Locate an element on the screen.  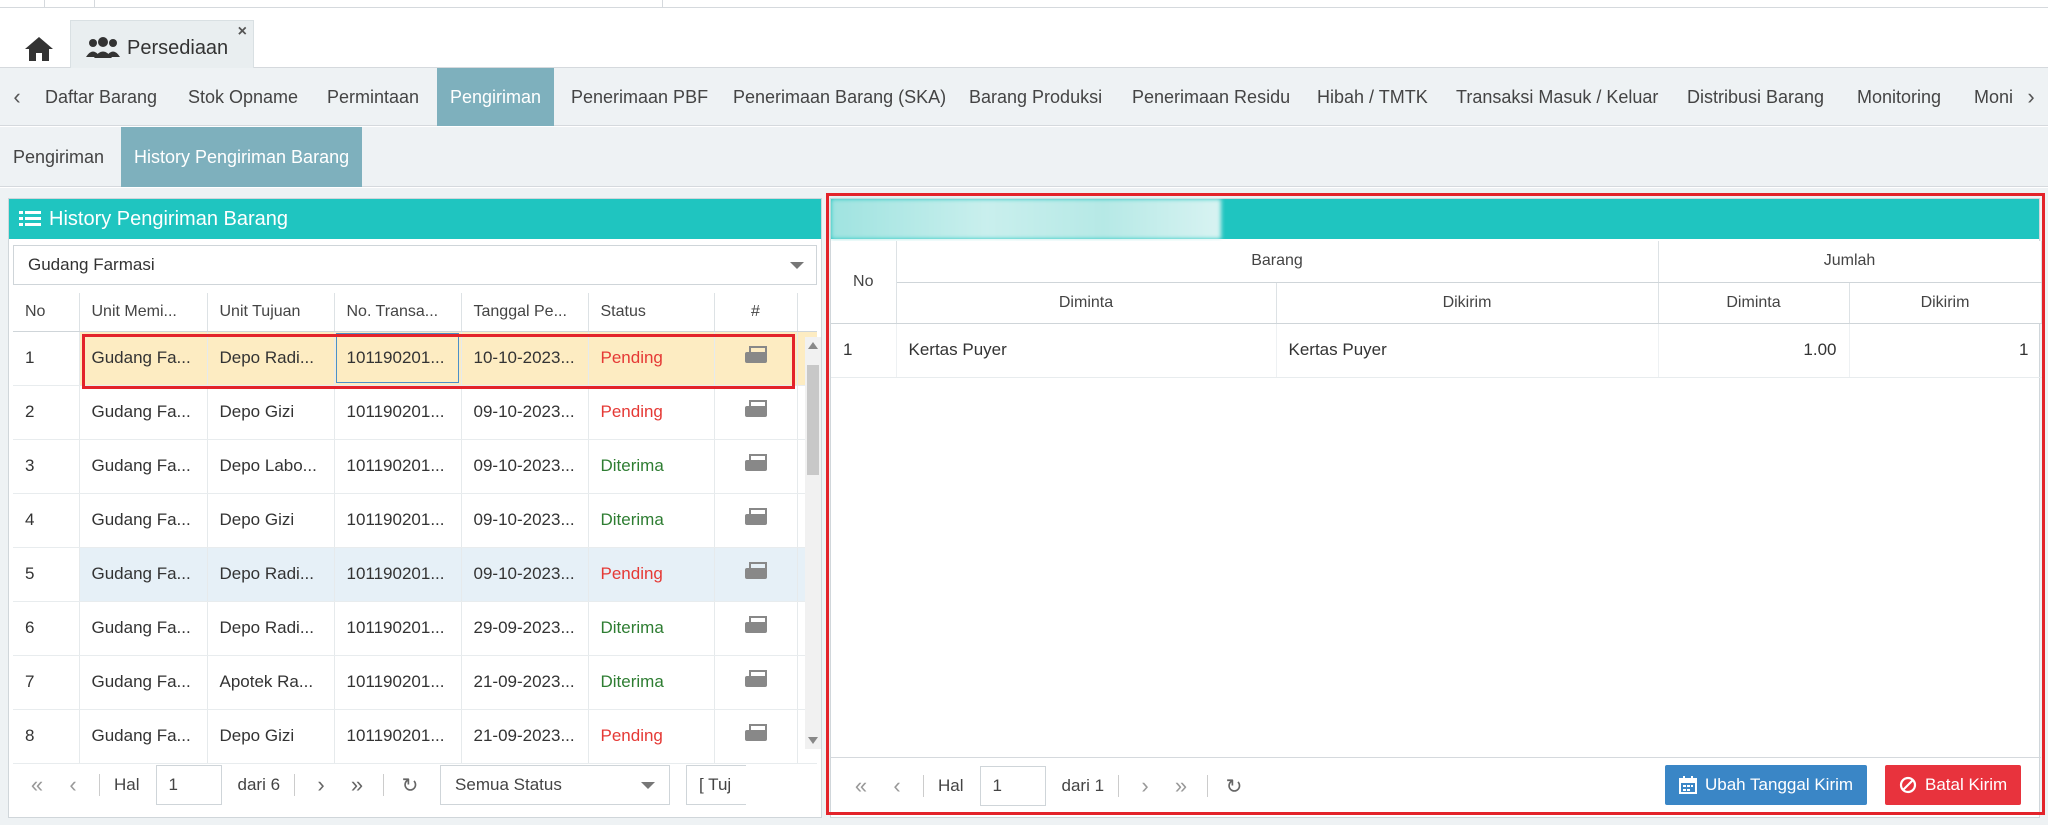
row-barang-diminta: Kertas Puyer is located at coordinates (1086, 350).